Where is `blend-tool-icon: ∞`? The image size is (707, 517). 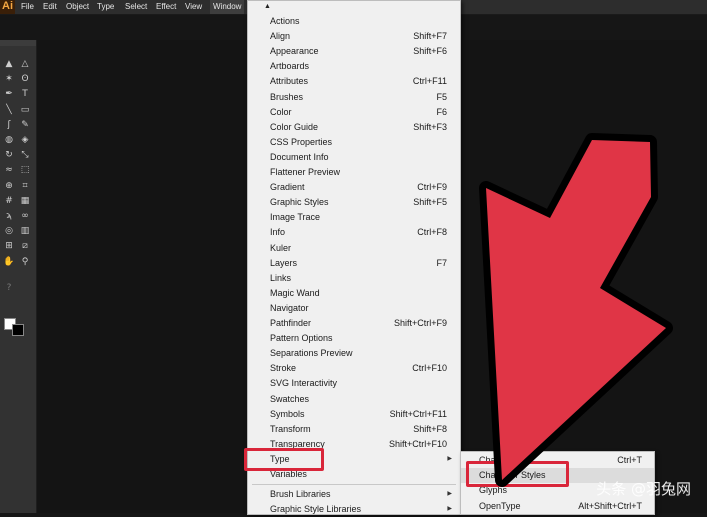 blend-tool-icon: ∞ is located at coordinates (25, 216).